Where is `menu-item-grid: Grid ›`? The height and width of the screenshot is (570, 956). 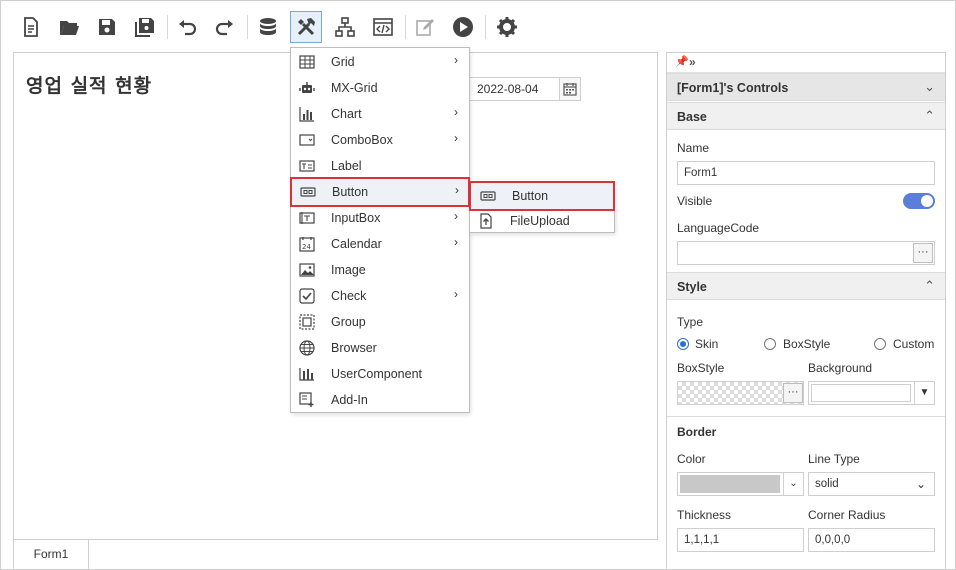
menu-item-grid: Grid › is located at coordinates (380, 62).